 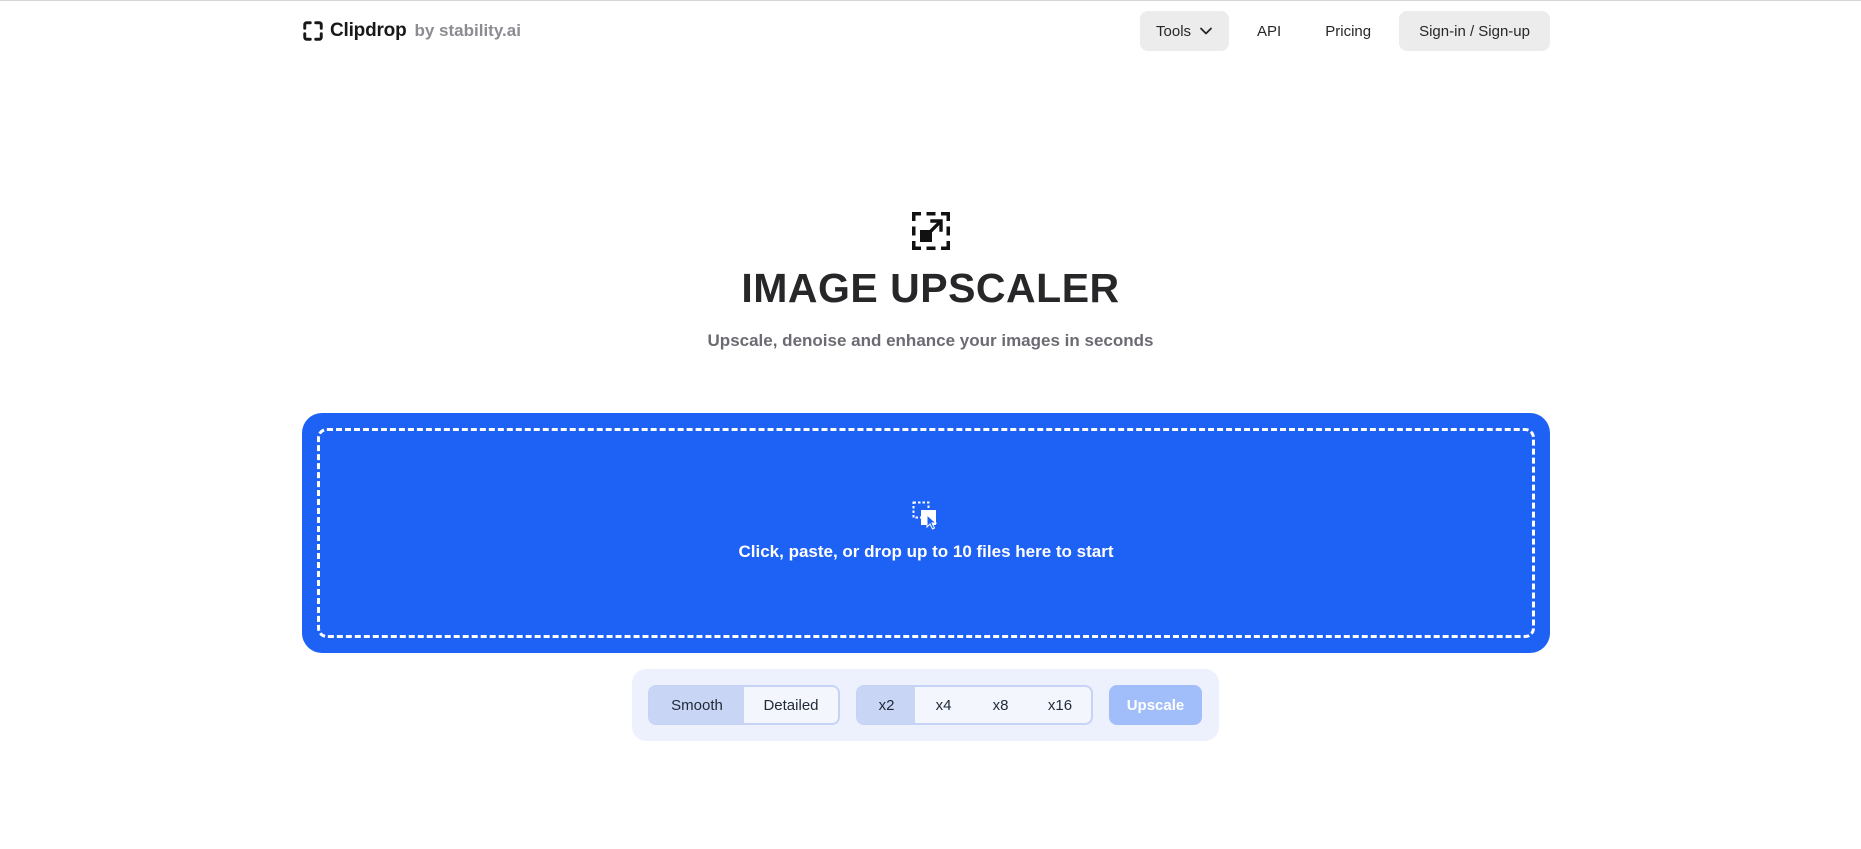 I want to click on tools-menu-button: Tools, so click(x=1185, y=31).